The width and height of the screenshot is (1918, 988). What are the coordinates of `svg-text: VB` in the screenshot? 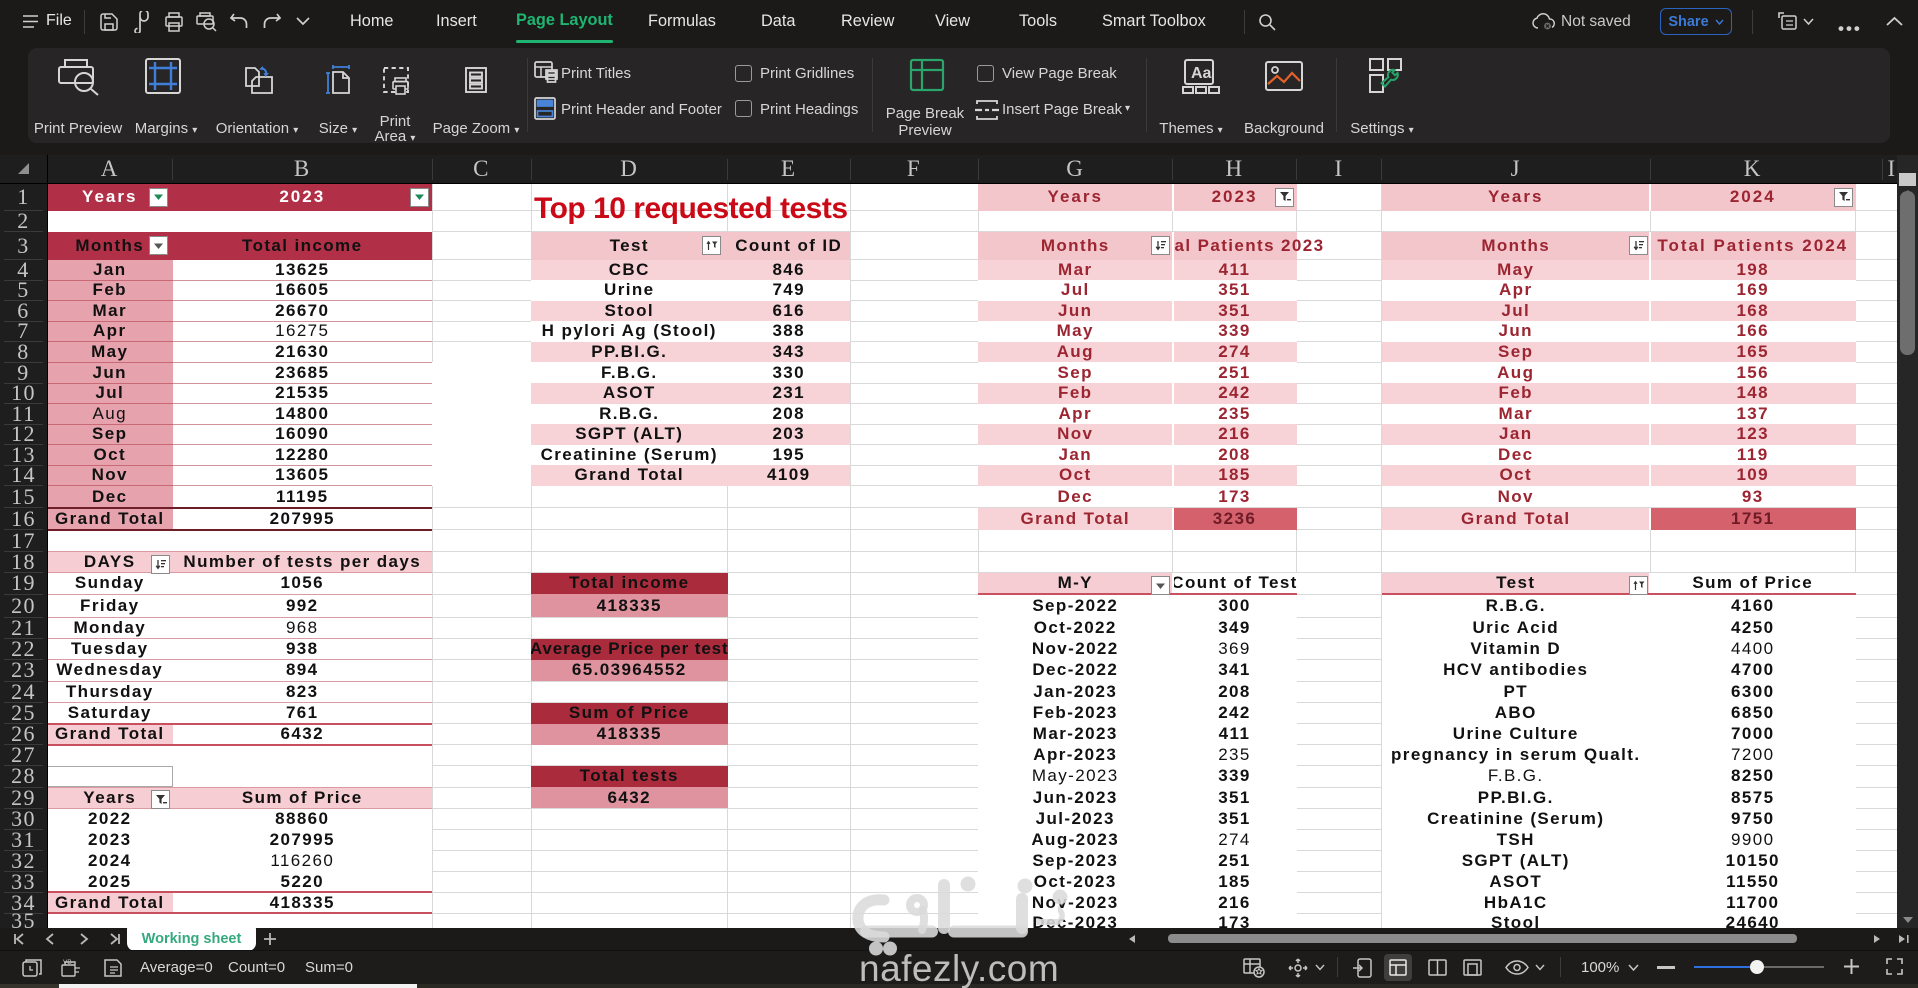 It's located at (67, 962).